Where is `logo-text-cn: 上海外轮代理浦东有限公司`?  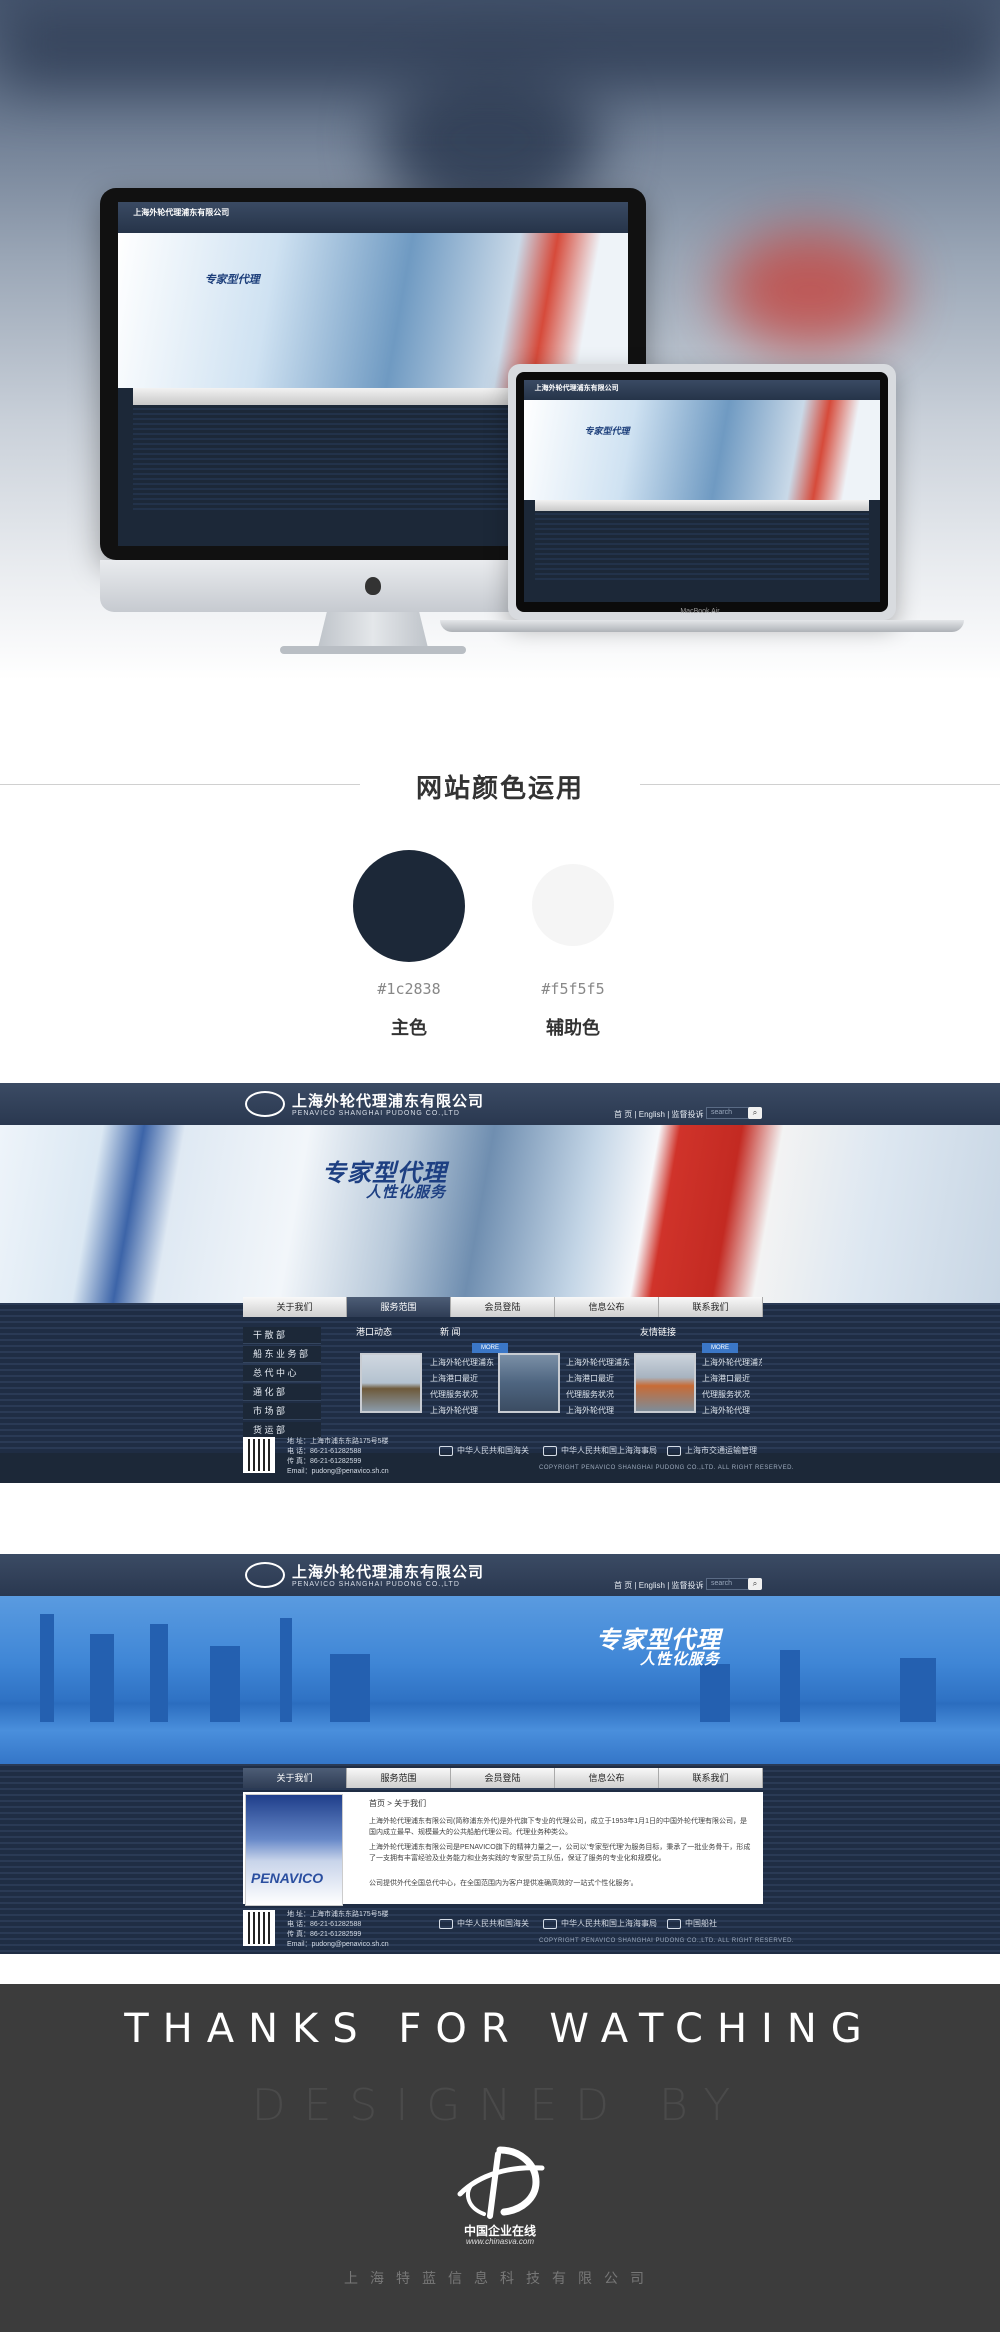
logo-text-cn: 上海外轮代理浦东有限公司 is located at coordinates (388, 1572).